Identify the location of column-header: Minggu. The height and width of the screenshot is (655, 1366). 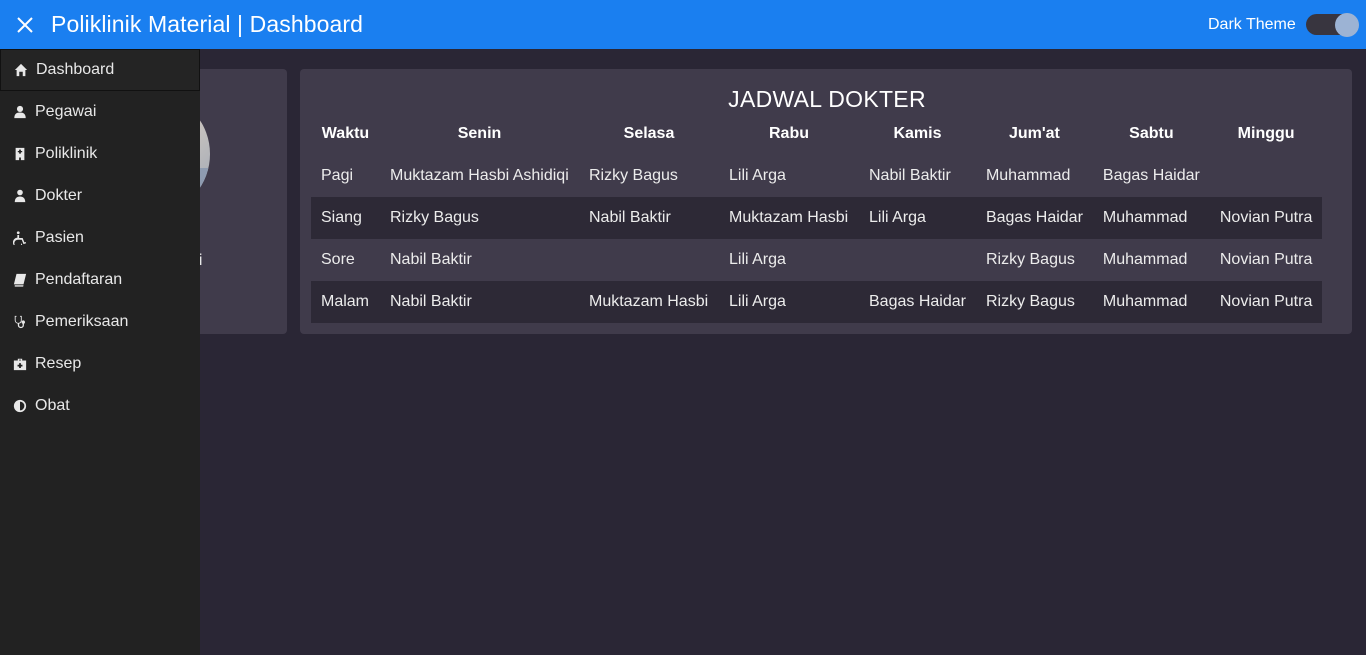
(1266, 133).